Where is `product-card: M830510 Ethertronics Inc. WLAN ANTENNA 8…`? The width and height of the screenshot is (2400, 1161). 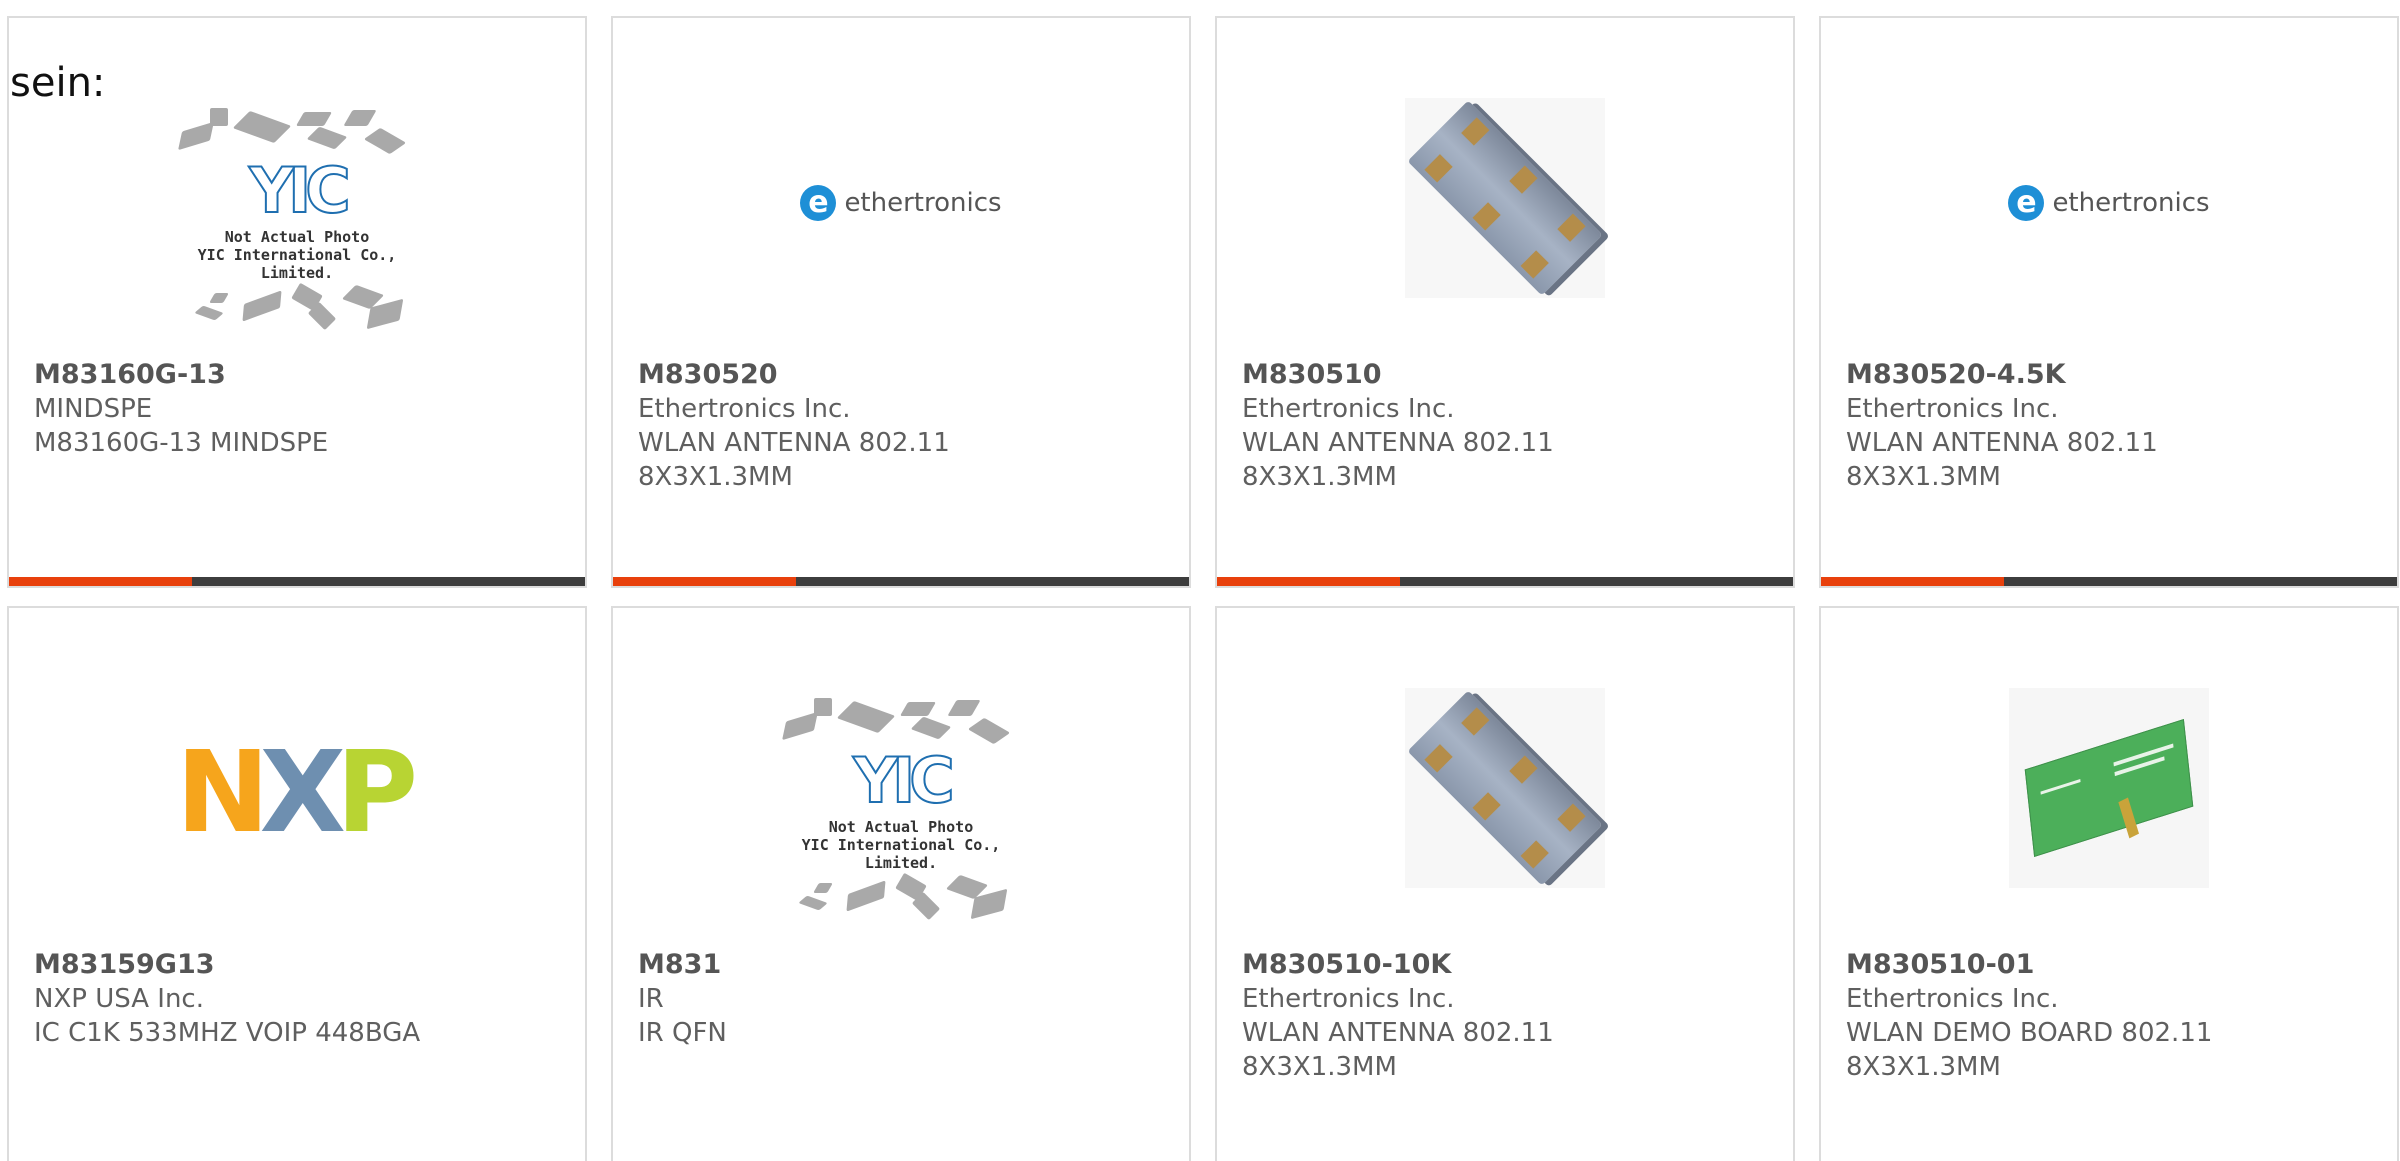 product-card: M830510 Ethertronics Inc. WLAN ANTENNA 8… is located at coordinates (1505, 302).